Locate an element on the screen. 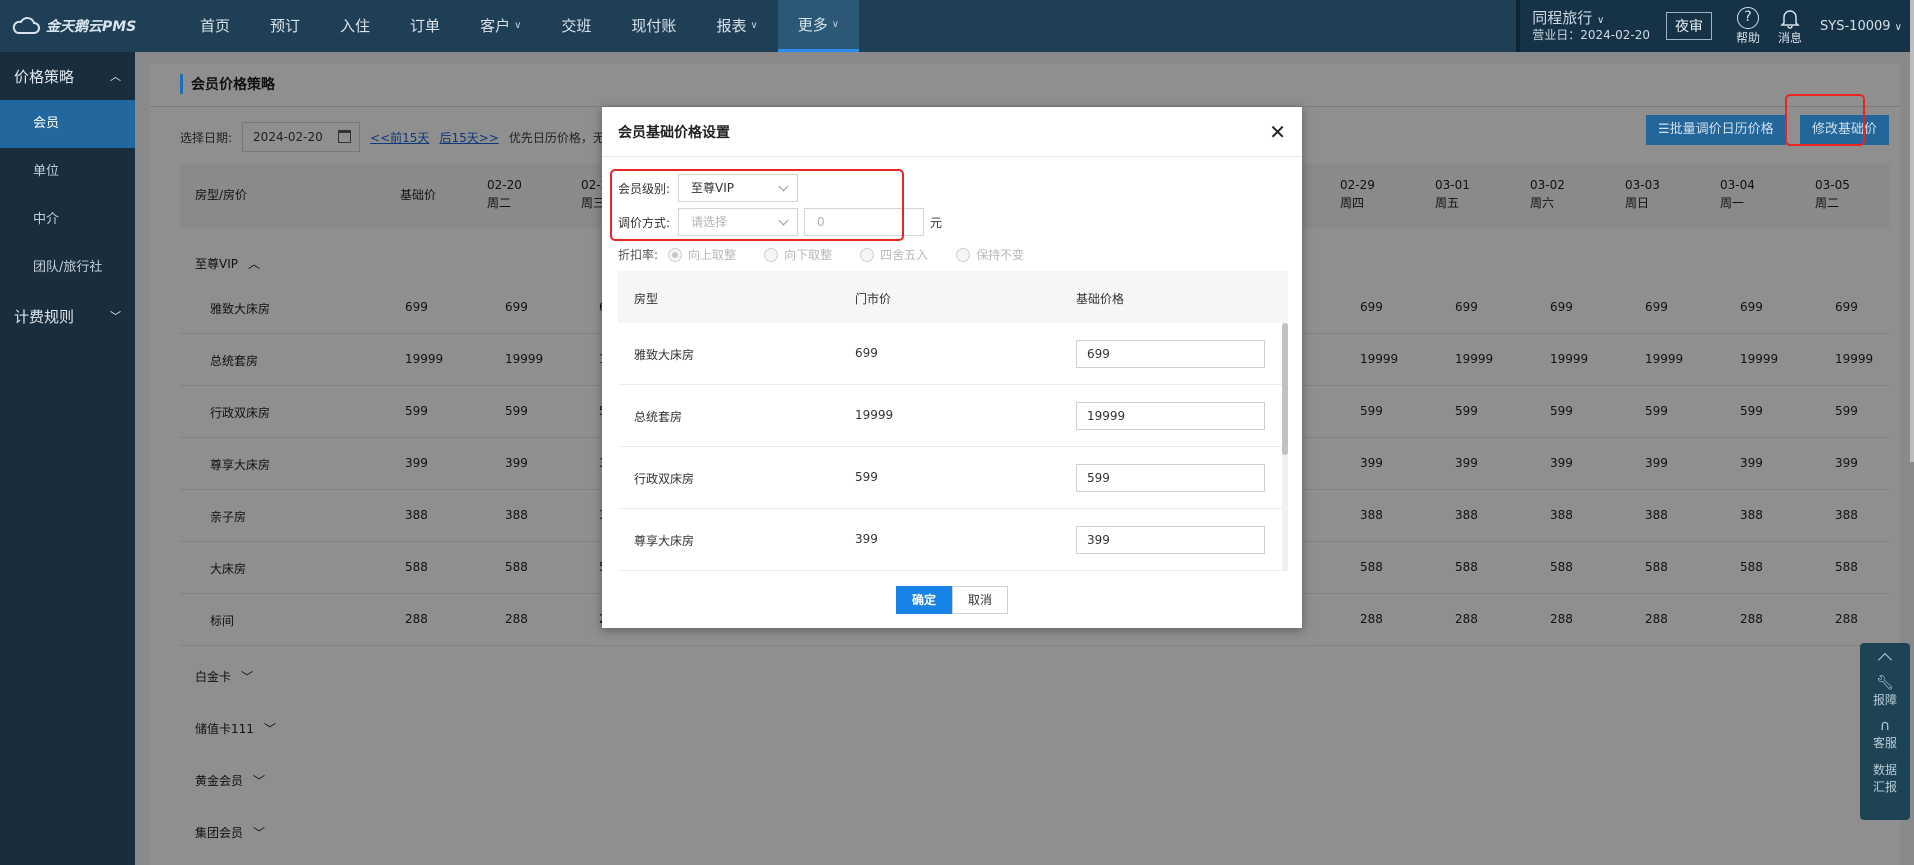 The image size is (1914, 865). report-issue-button: 🔧︎ 报障 is located at coordinates (1885, 691).